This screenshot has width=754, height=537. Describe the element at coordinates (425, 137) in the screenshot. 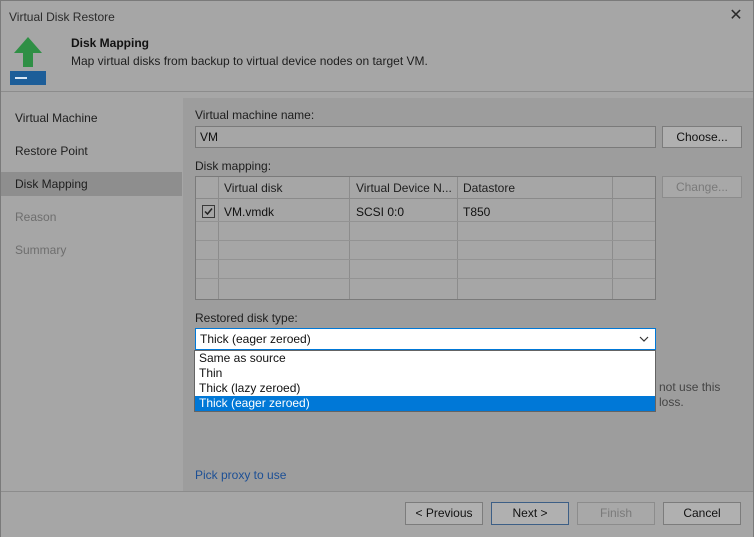

I see `vm-name-field: VM` at that location.